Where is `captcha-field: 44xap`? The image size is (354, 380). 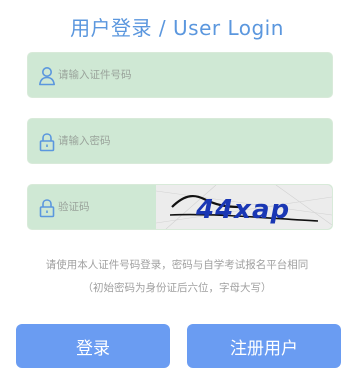
captcha-field: 44xap is located at coordinates (180, 207).